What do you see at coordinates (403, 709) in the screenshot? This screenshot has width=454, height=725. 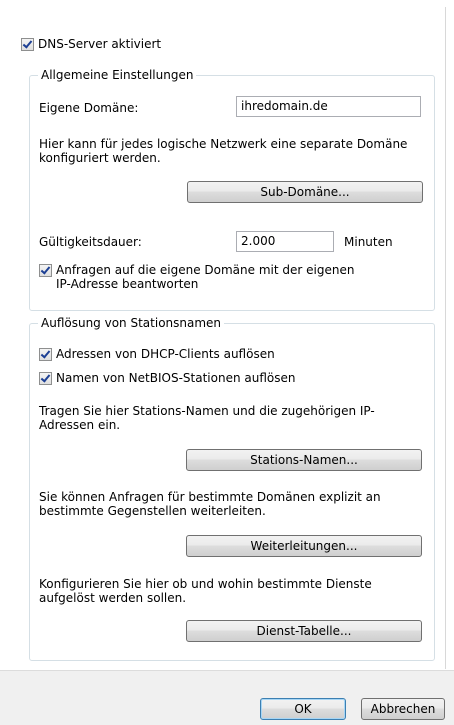 I see `cancel-button: Abbrechen` at bounding box center [403, 709].